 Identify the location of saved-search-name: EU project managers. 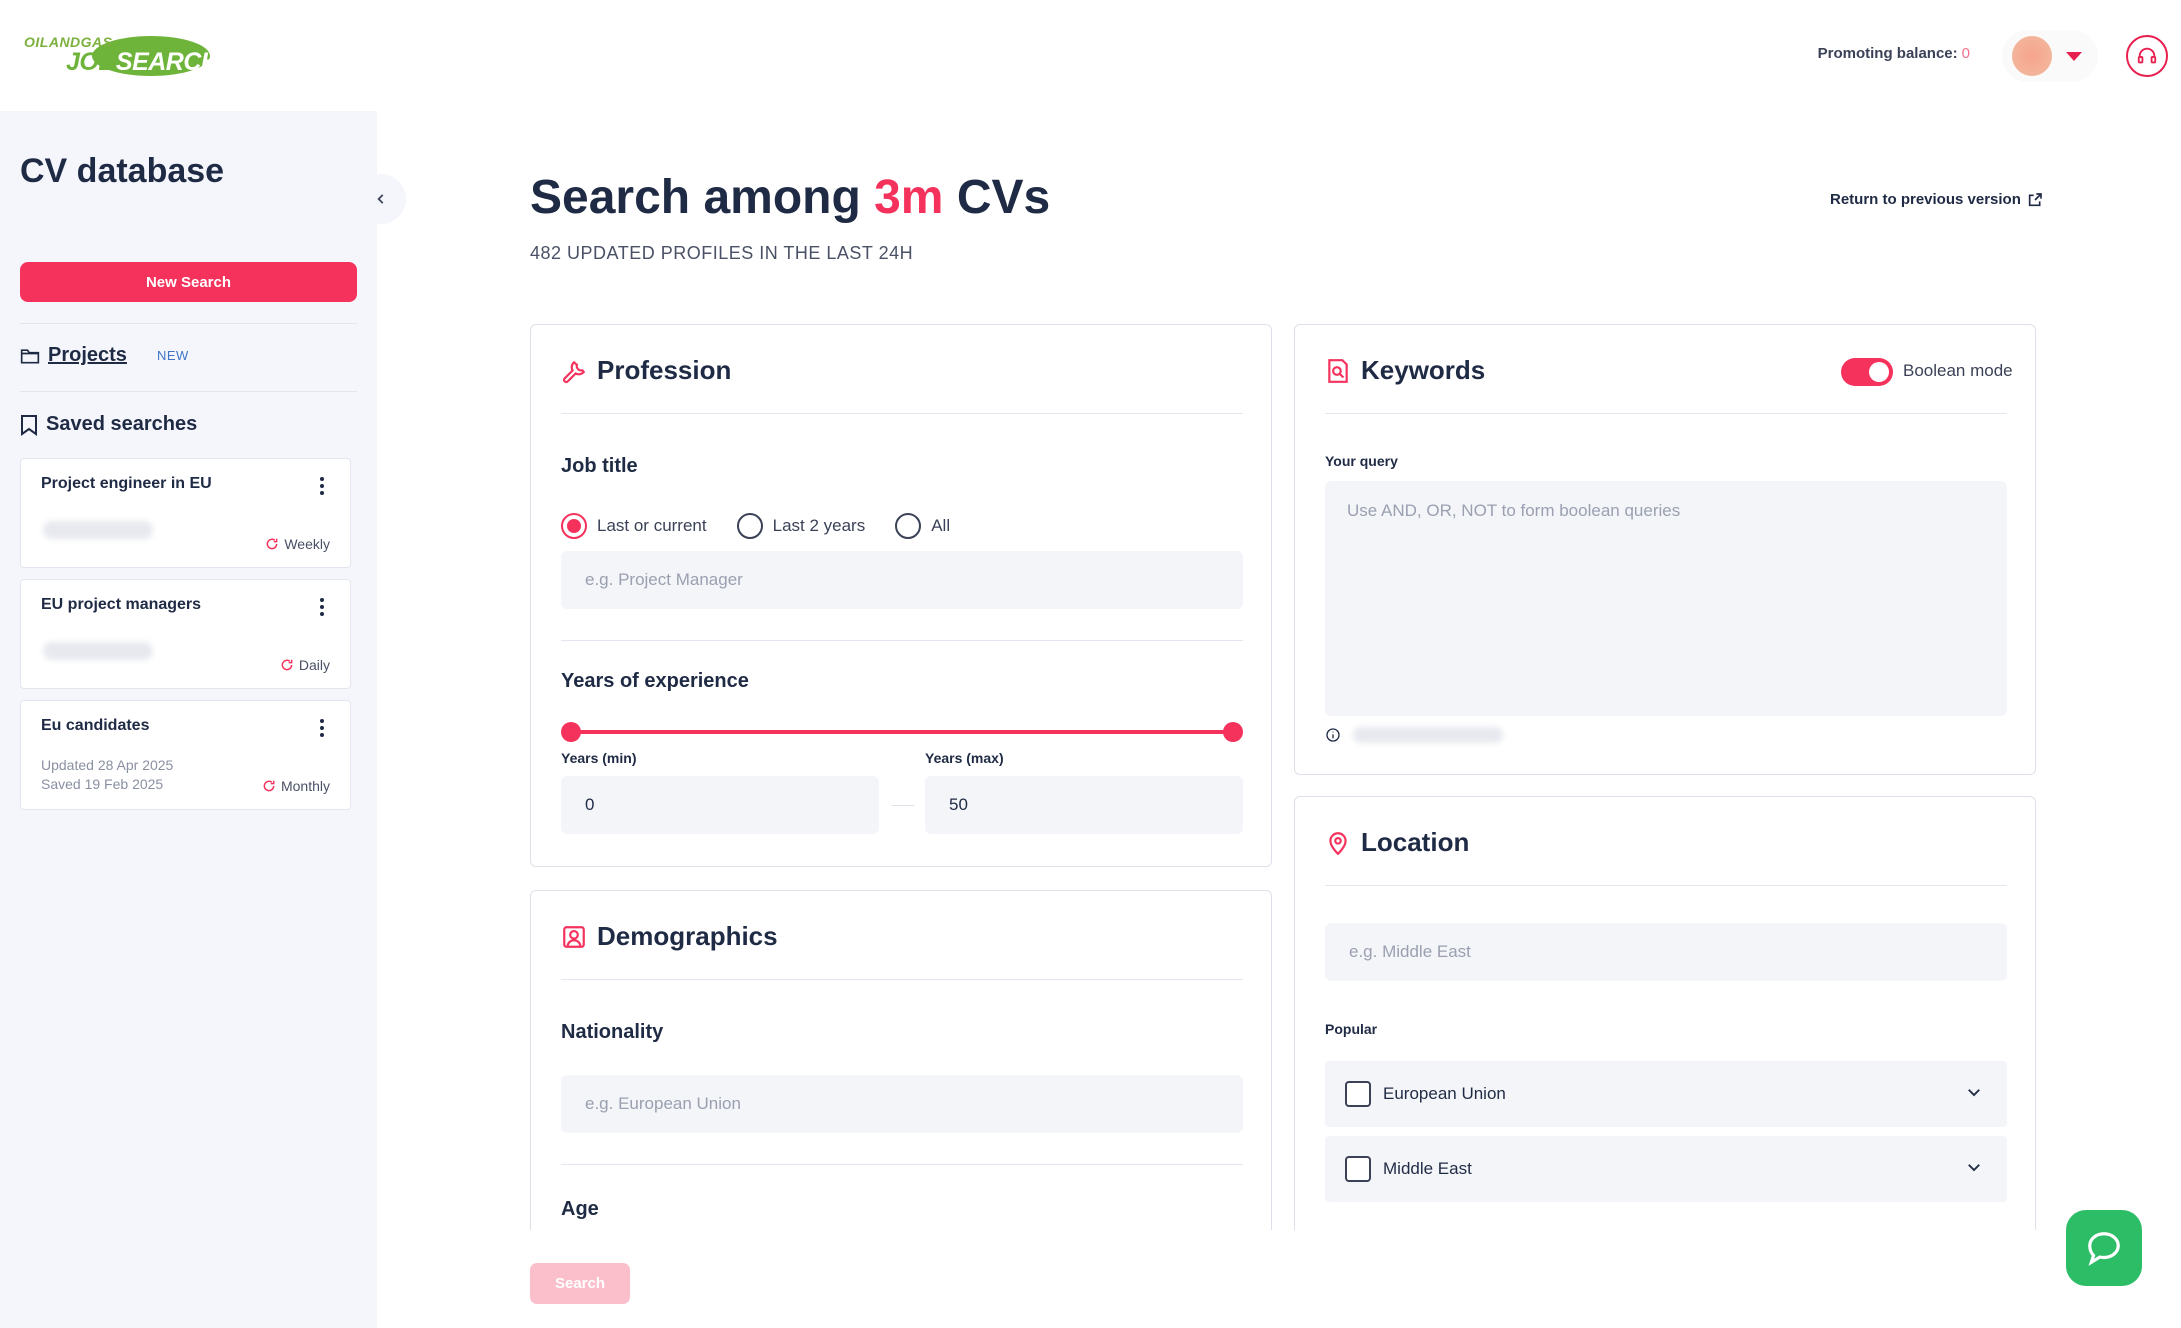
(121, 604).